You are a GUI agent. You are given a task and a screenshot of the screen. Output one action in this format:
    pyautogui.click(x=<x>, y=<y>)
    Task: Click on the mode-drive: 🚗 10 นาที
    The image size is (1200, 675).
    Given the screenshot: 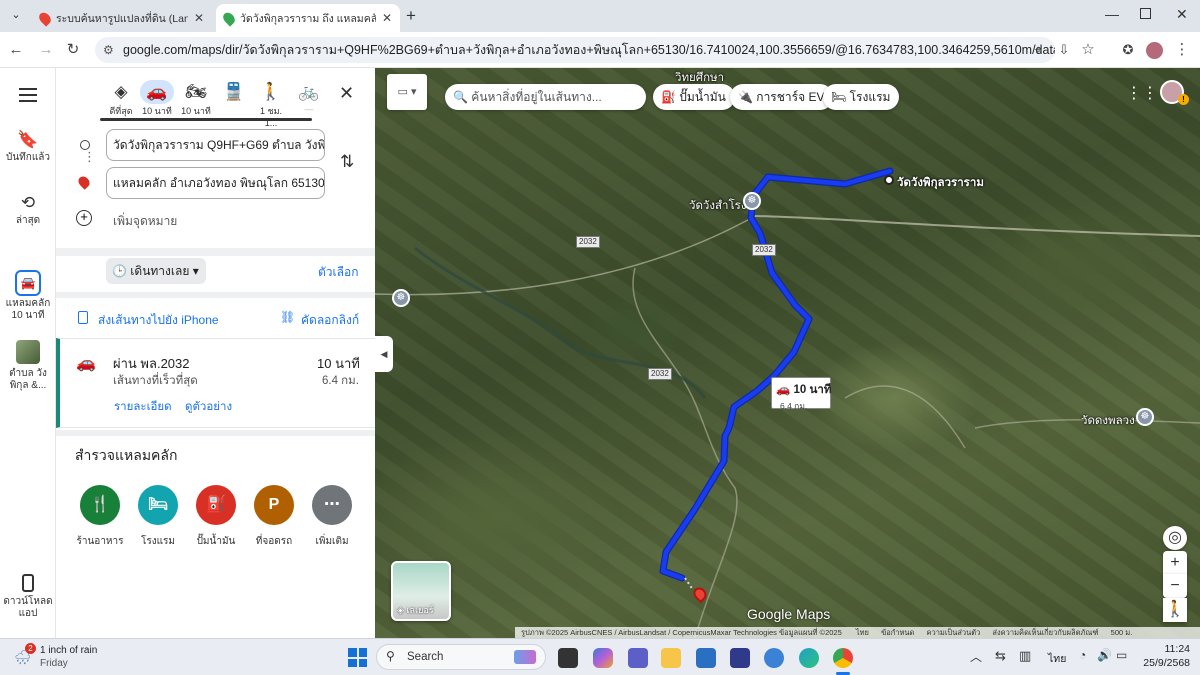 What is the action you would take?
    pyautogui.click(x=157, y=99)
    